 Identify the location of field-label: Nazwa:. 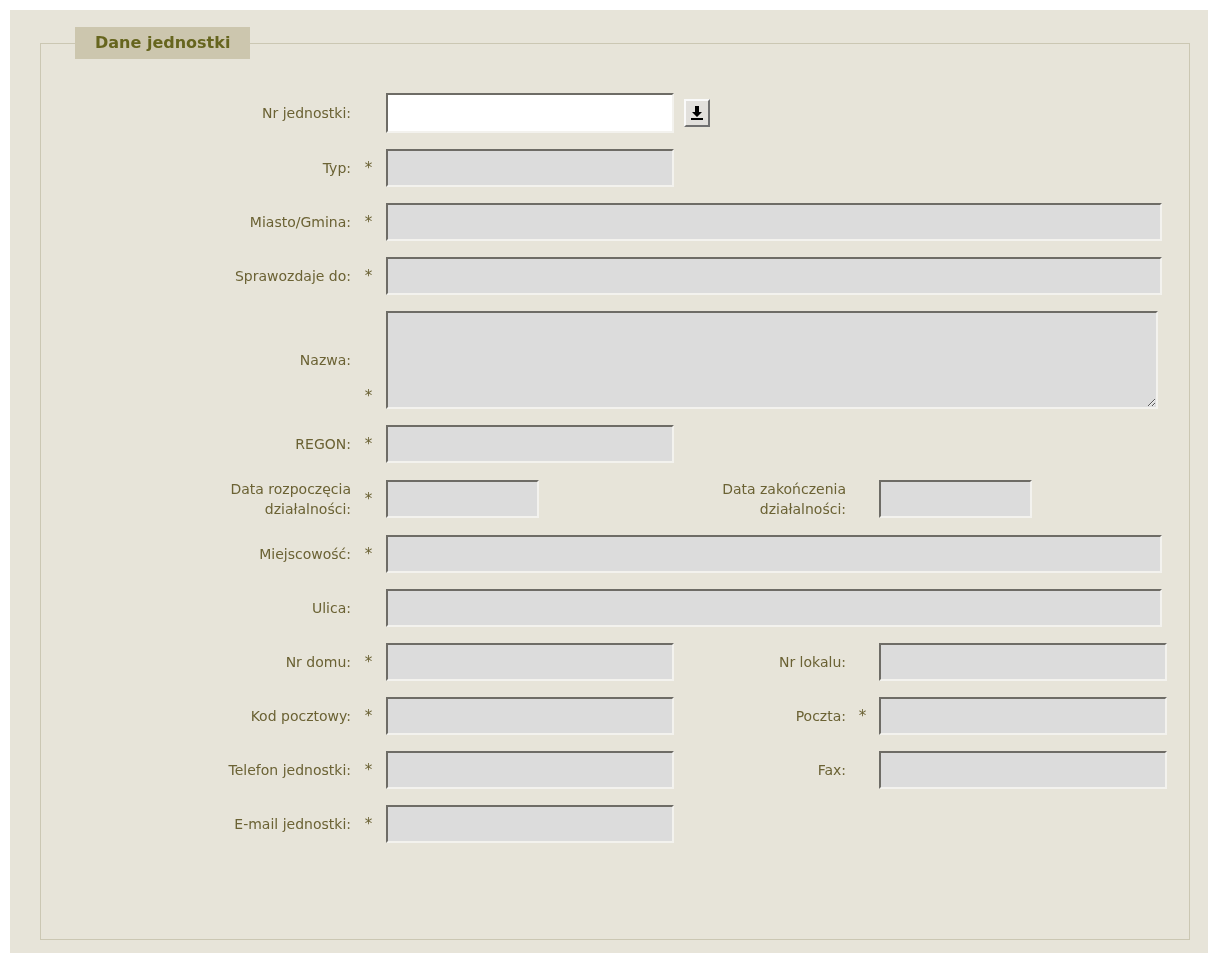
(325, 360).